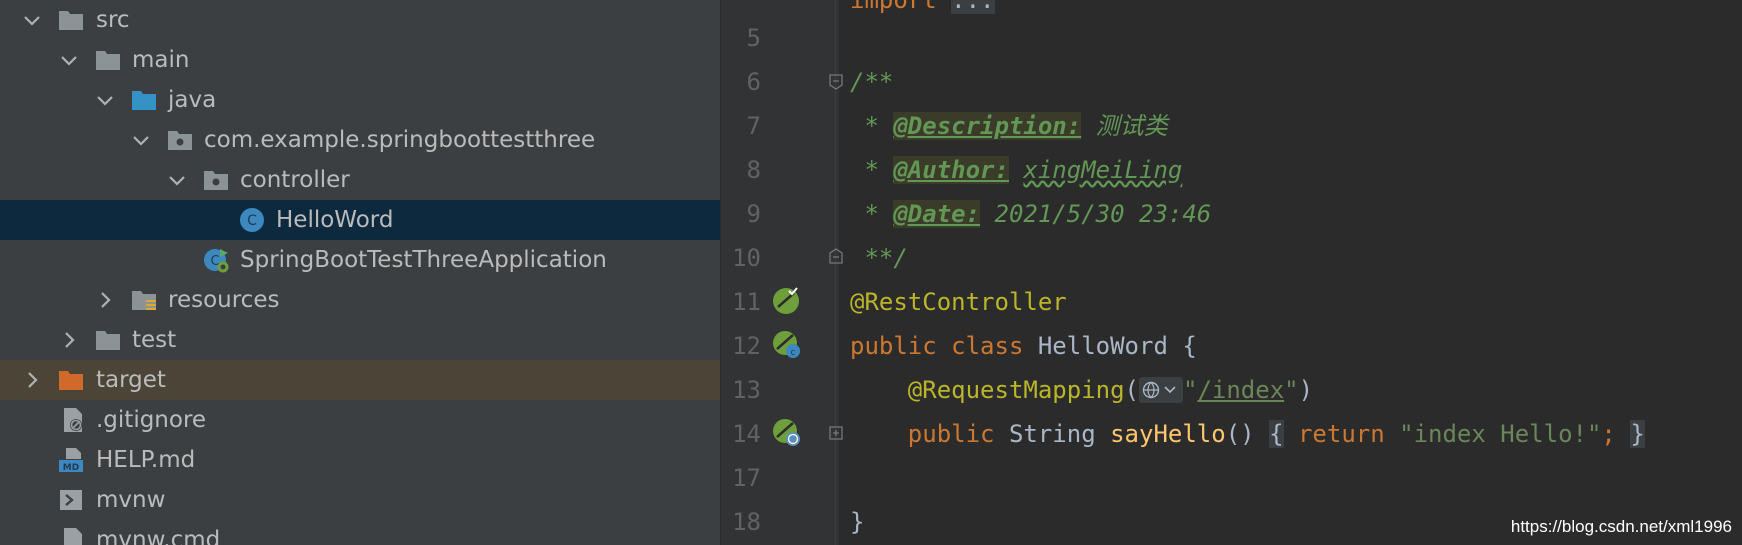 This screenshot has width=1742, height=545. I want to click on paren: (, so click(1131, 390).